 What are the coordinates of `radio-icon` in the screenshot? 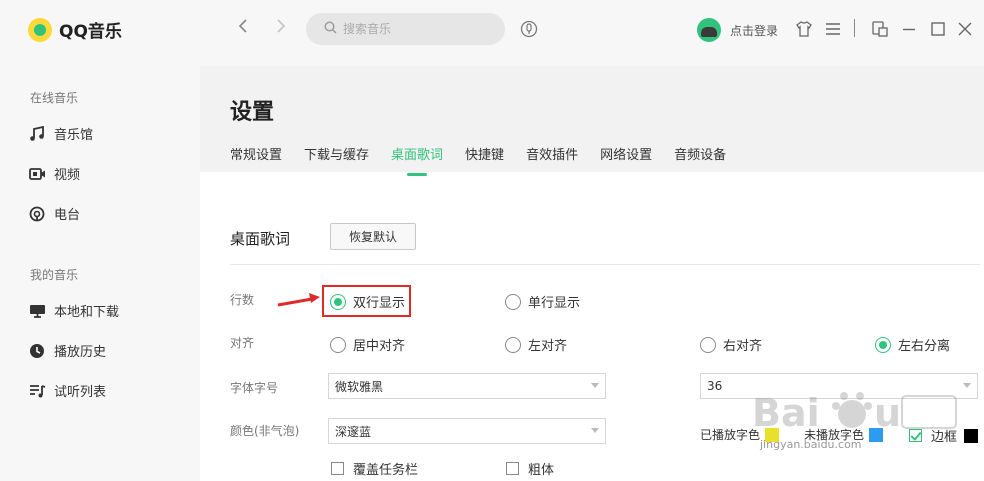 It's located at (37, 214).